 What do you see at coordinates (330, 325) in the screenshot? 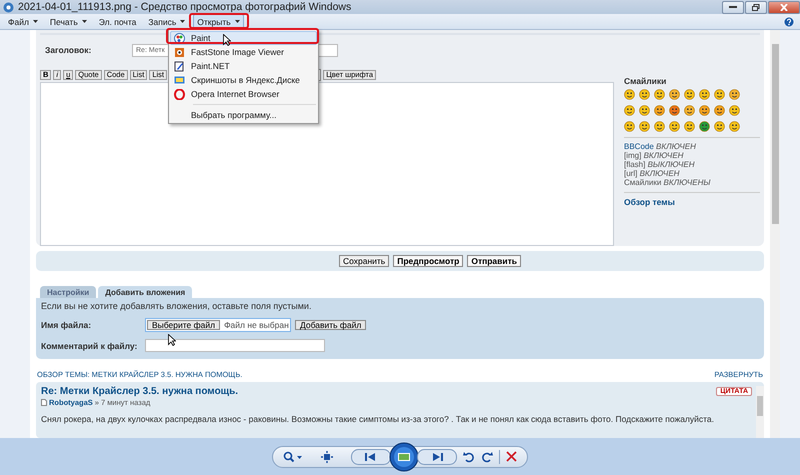
I see `add-file-button: Добавить файл` at bounding box center [330, 325].